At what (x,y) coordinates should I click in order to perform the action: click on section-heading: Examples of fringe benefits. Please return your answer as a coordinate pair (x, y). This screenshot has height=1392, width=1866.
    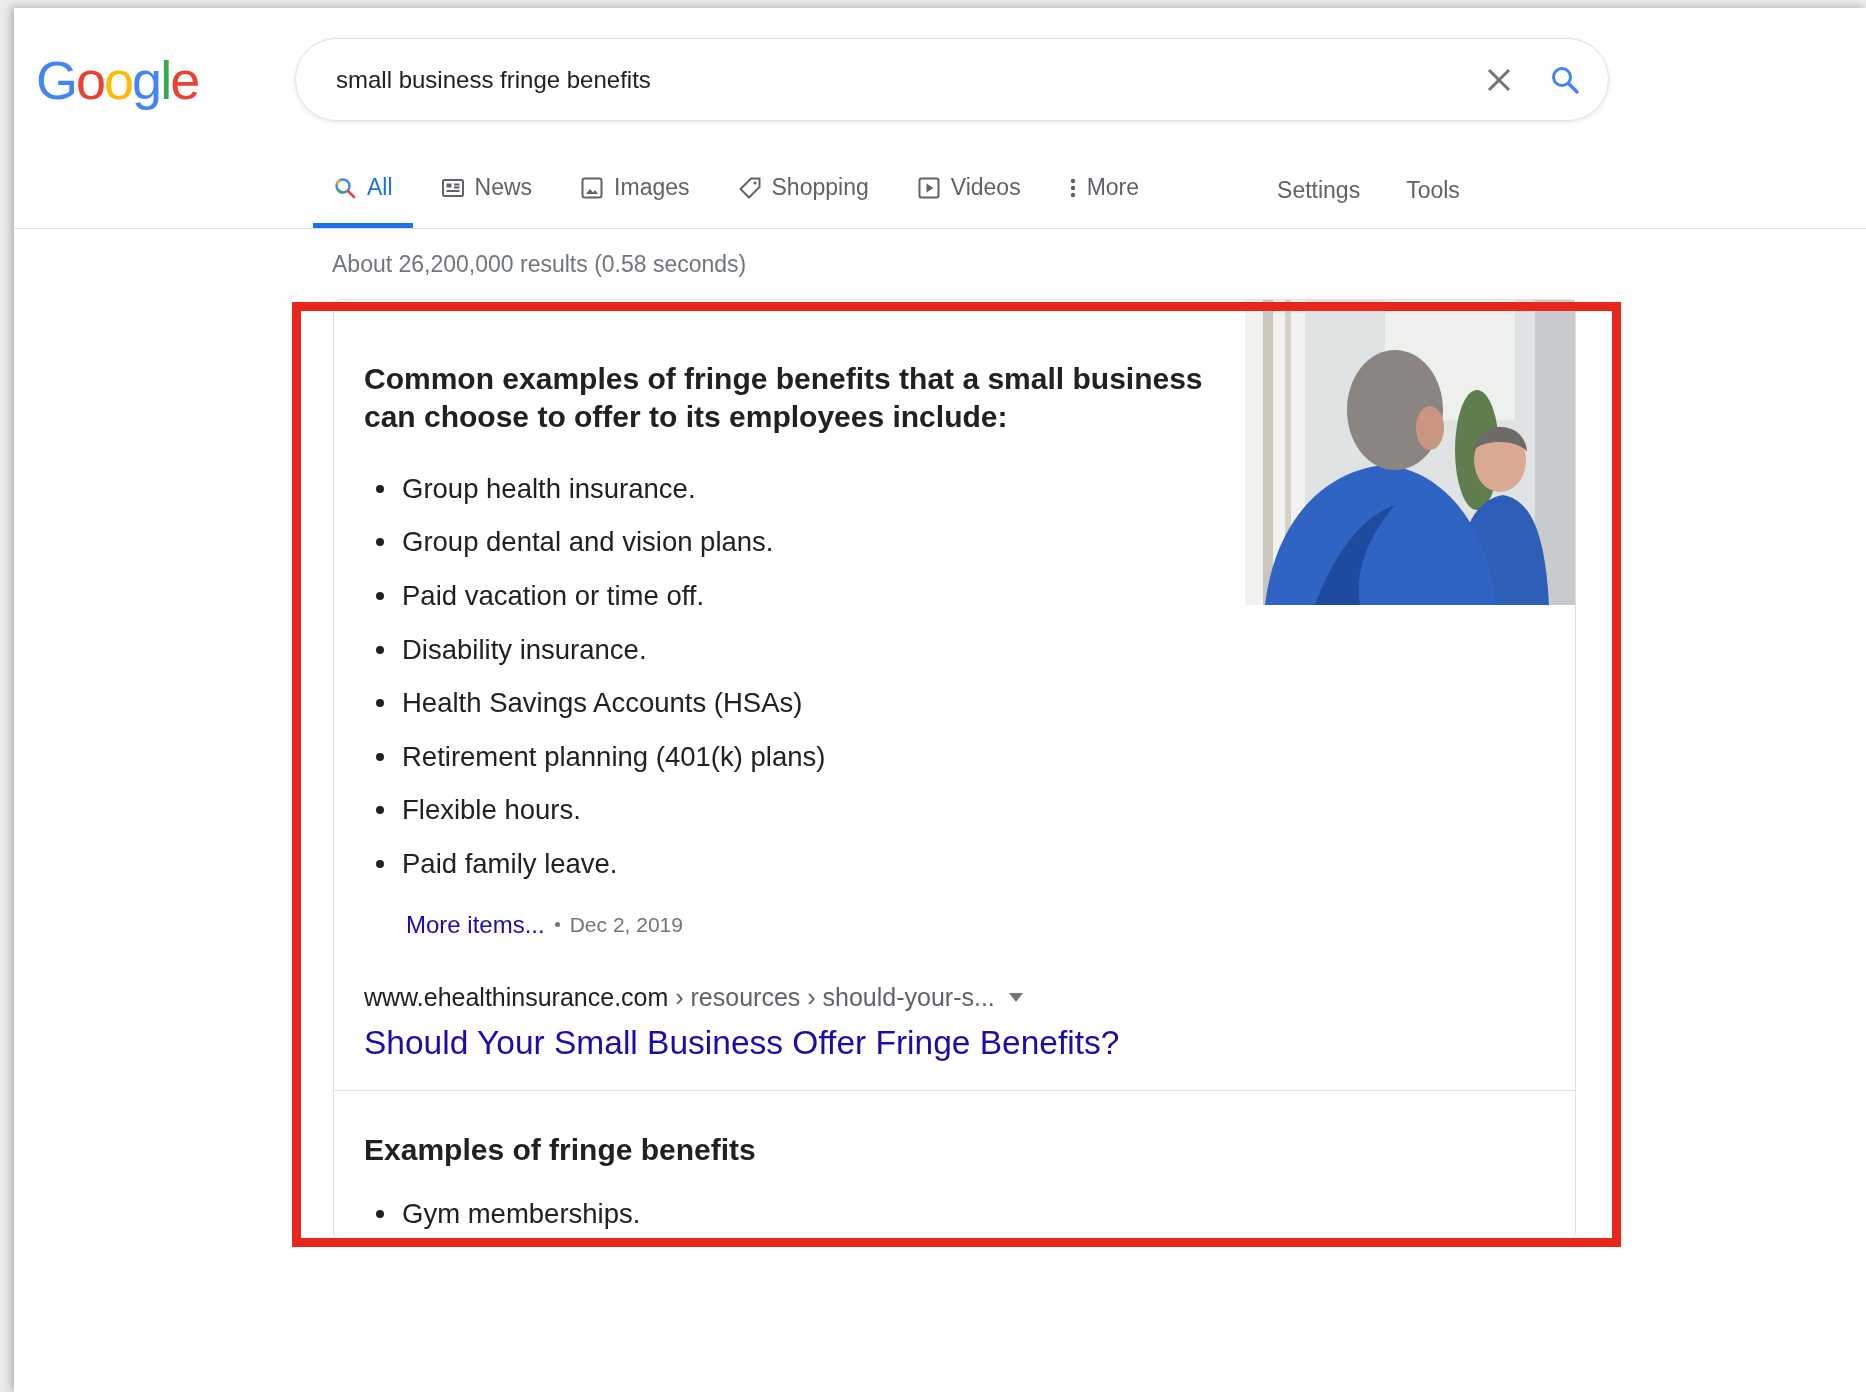
    Looking at the image, I should click on (560, 1149).